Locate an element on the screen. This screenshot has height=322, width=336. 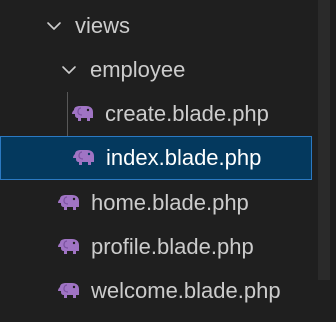
scrollbar-thumb is located at coordinates (324, 140).